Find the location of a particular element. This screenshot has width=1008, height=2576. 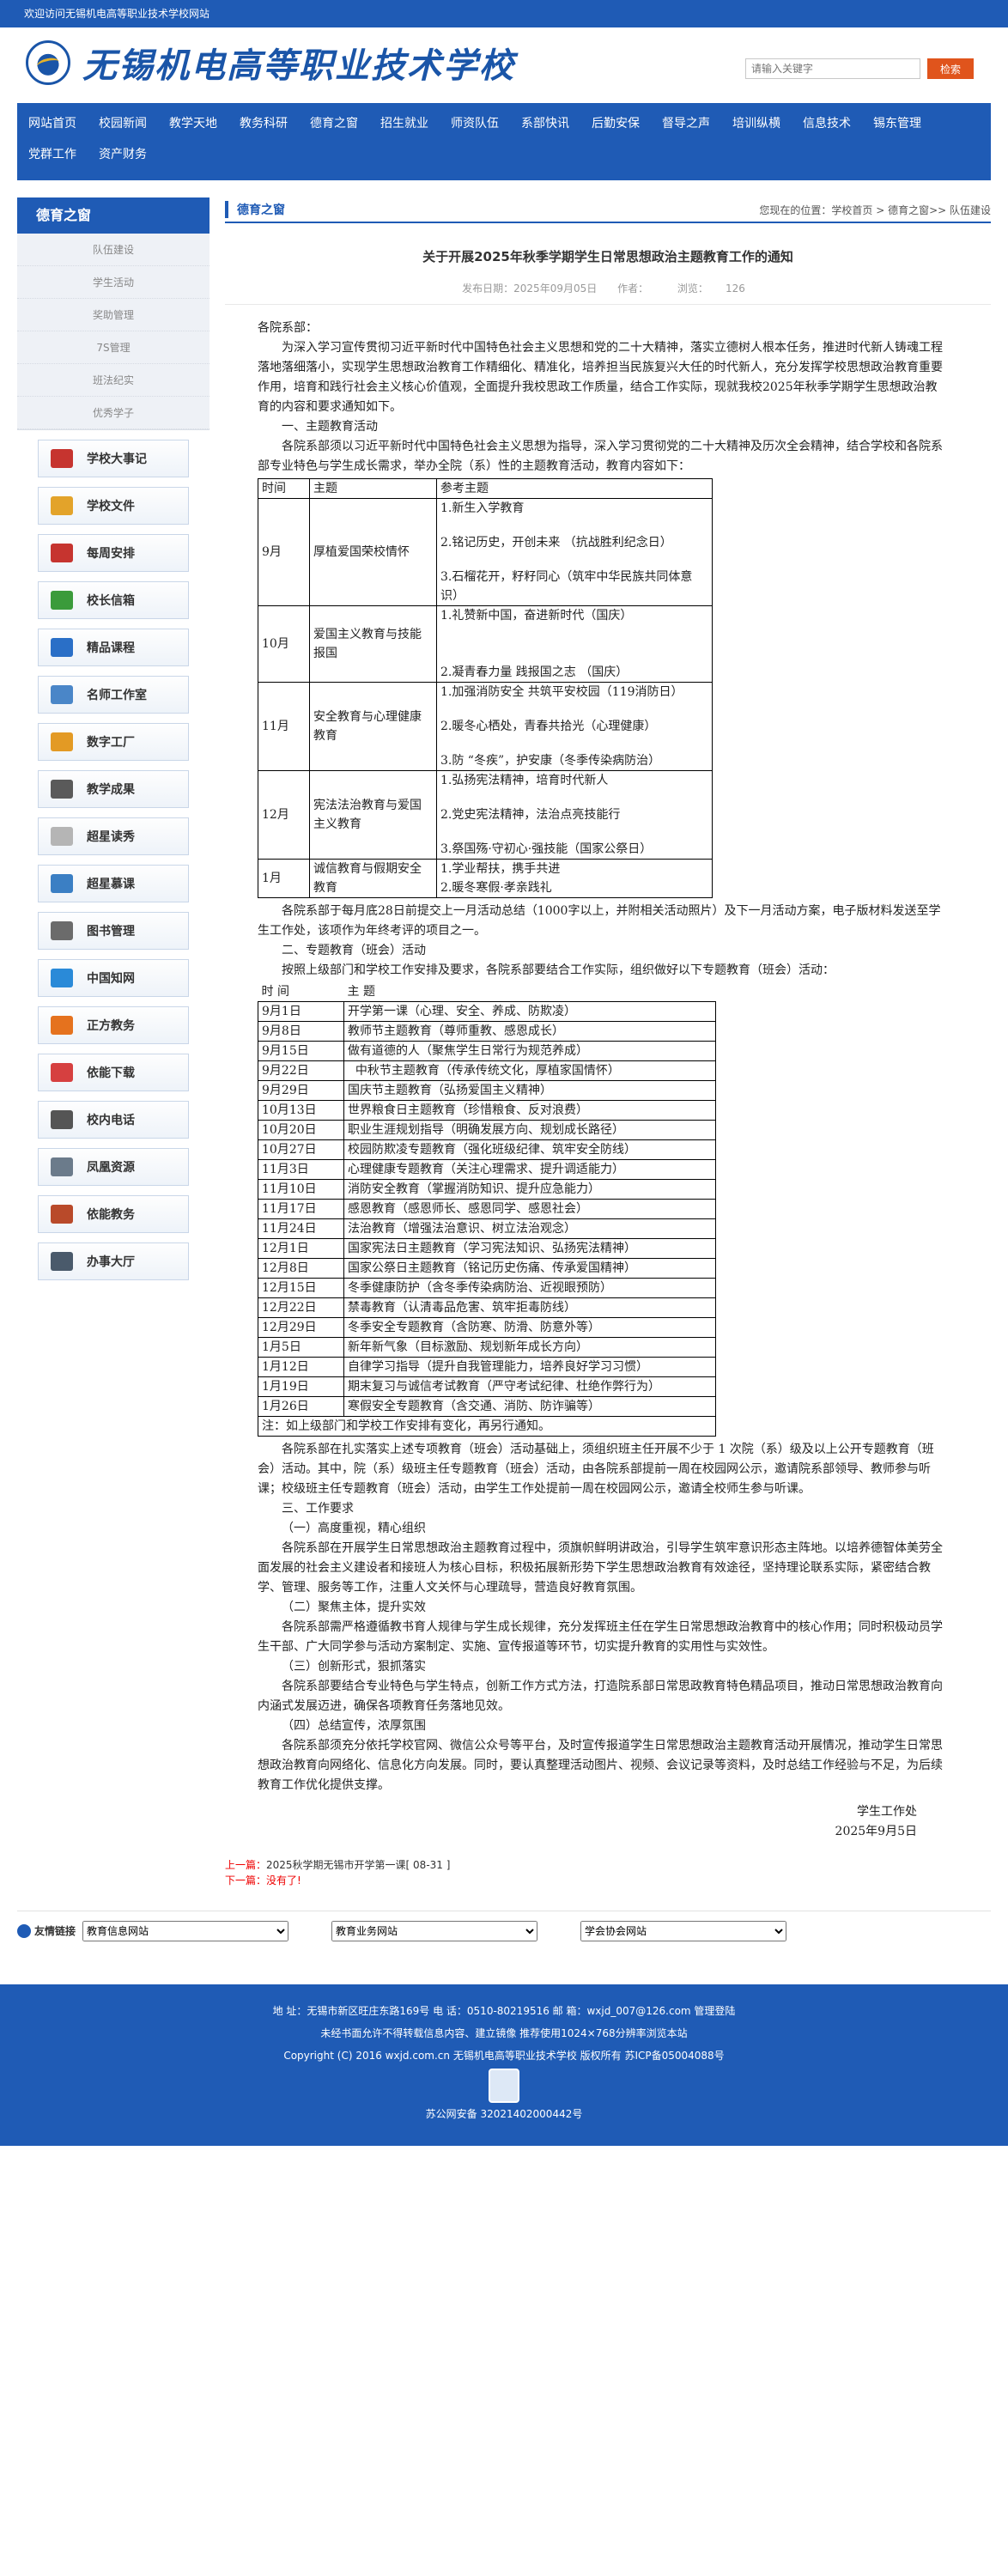

sidebar-item: 优秀学子 is located at coordinates (113, 413).